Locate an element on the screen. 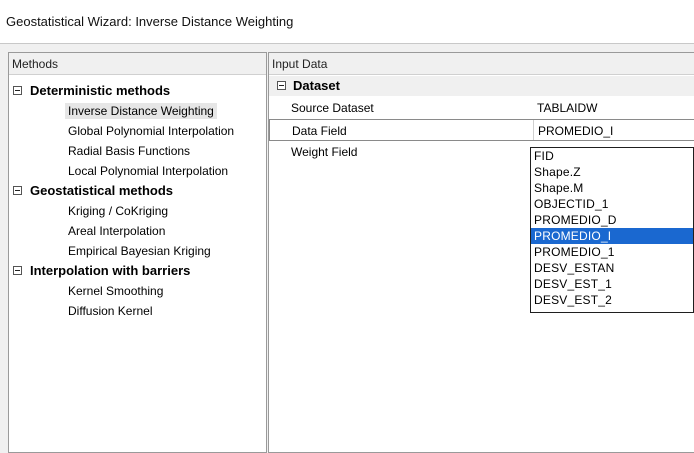  method-item-local-polynomial: Local Polynomial Interpolation is located at coordinates (137, 171).